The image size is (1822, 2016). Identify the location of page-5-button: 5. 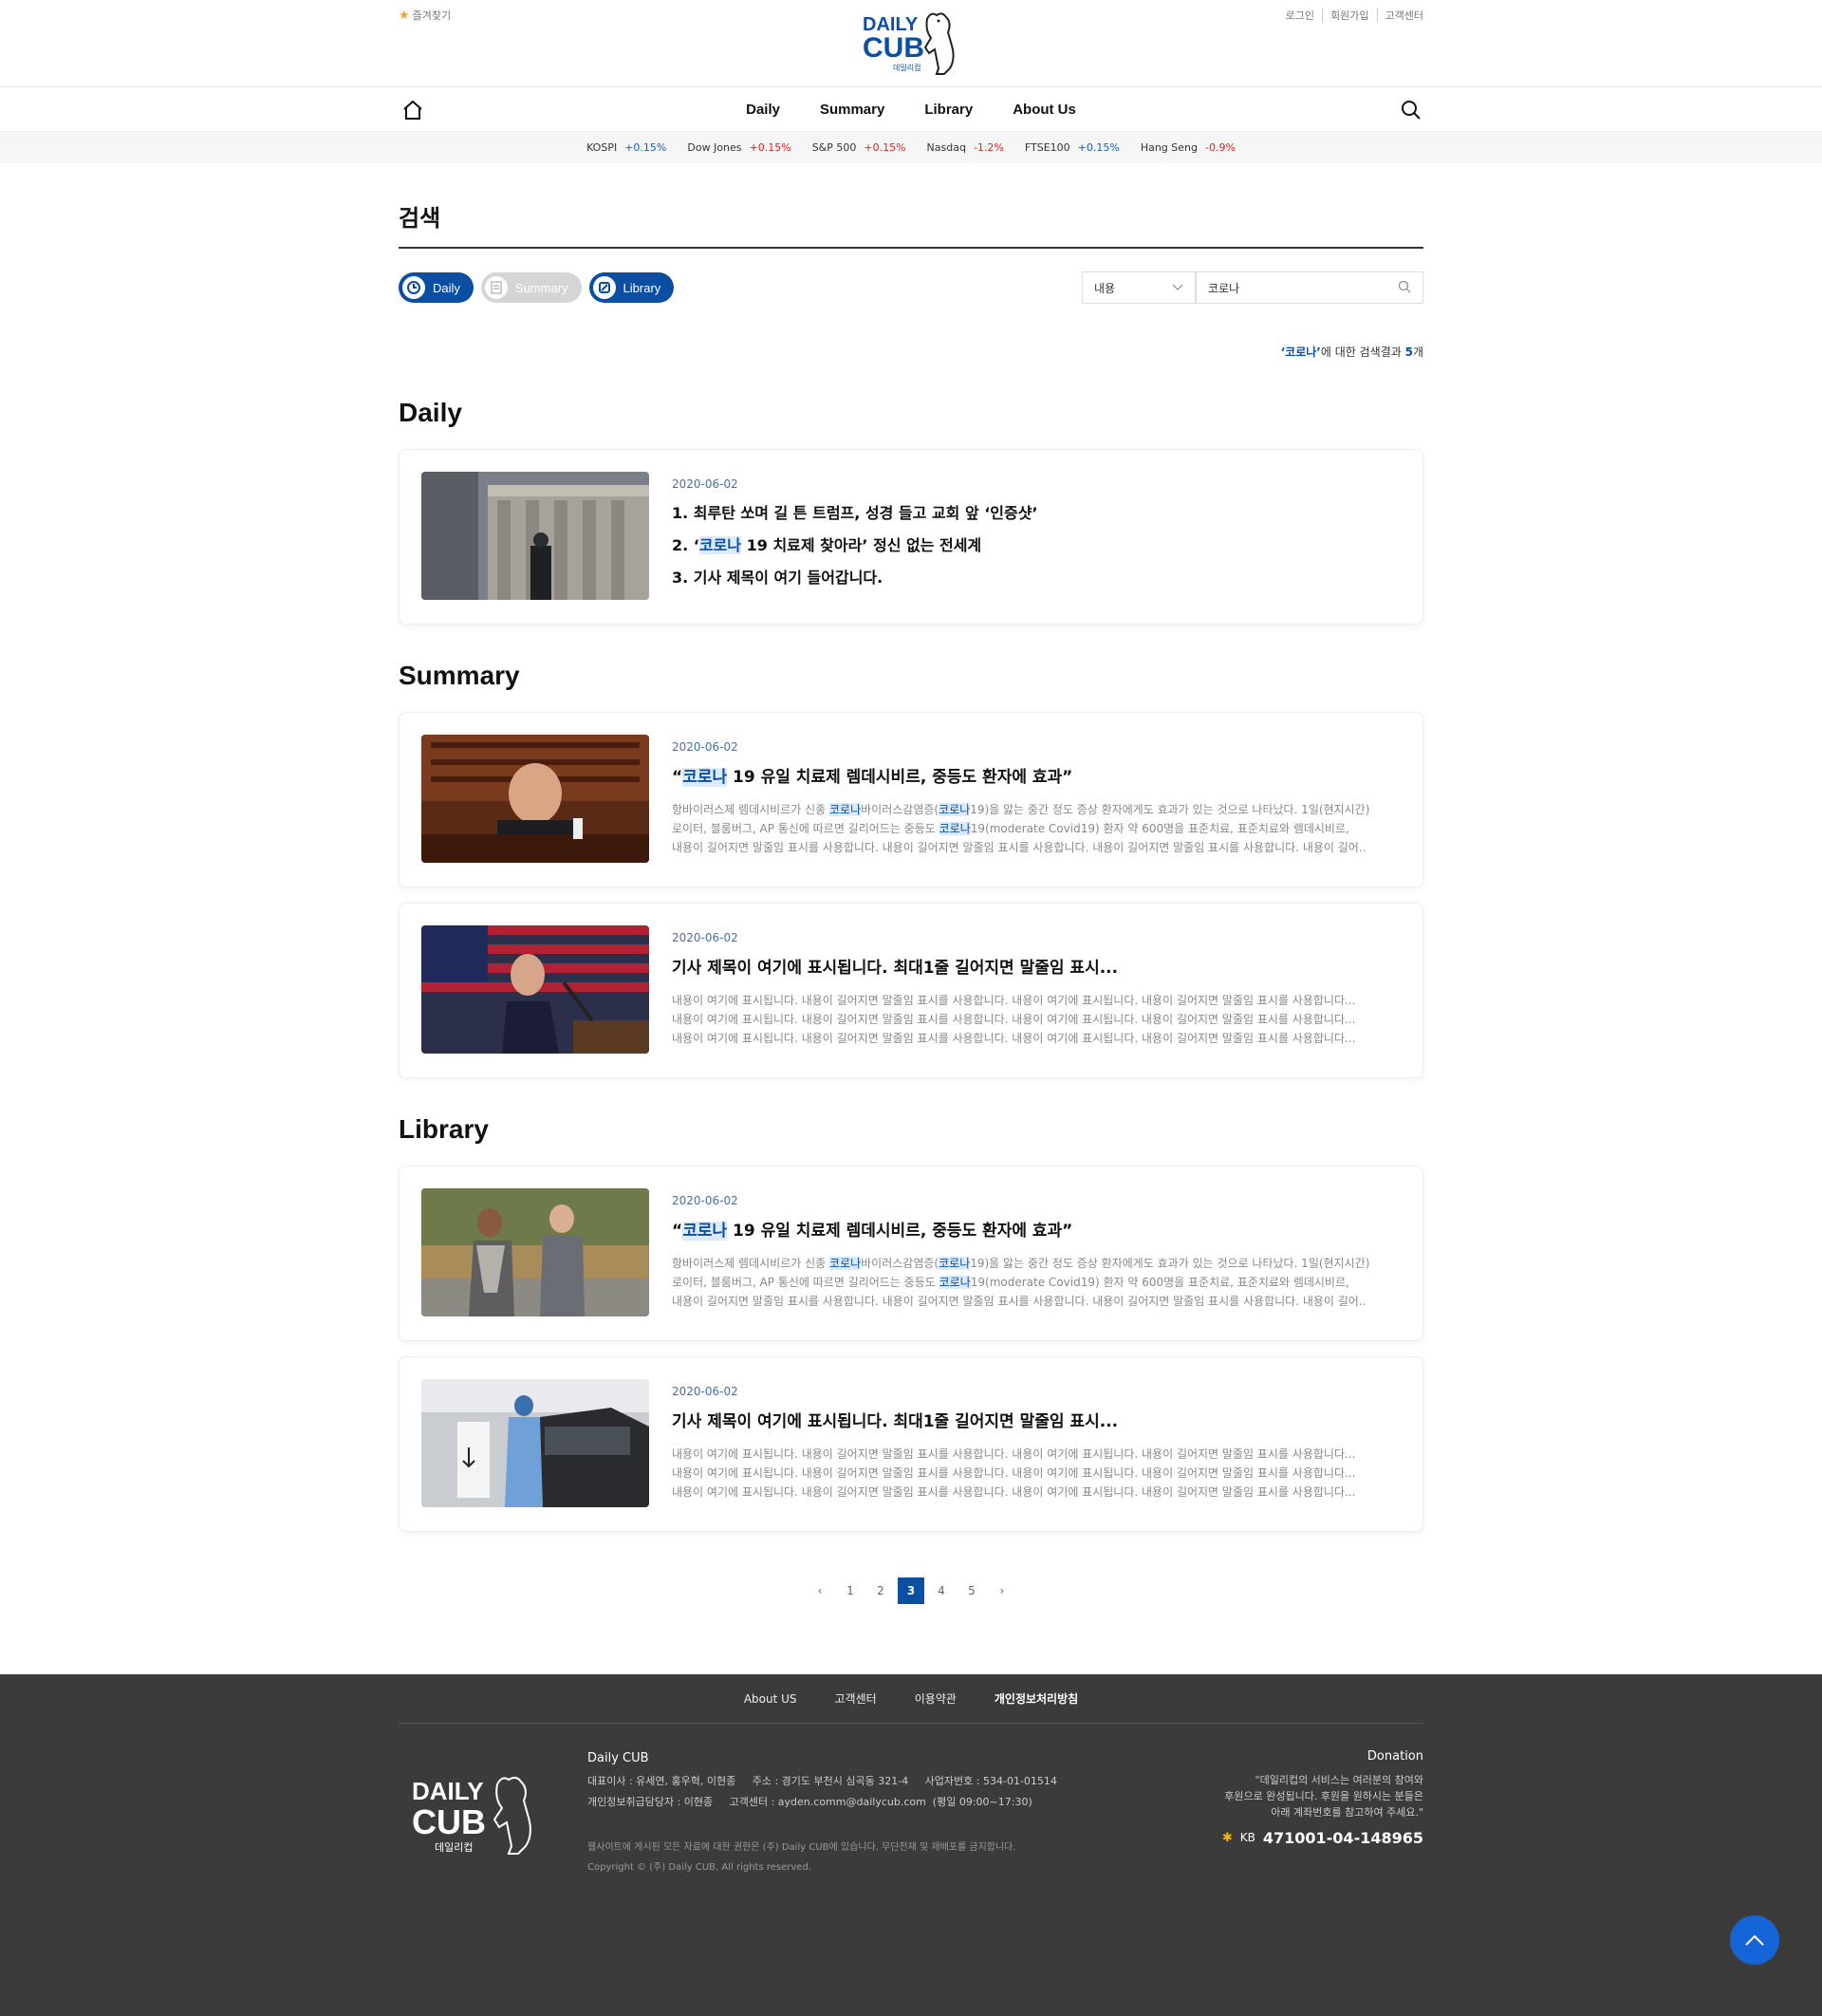
(971, 1590).